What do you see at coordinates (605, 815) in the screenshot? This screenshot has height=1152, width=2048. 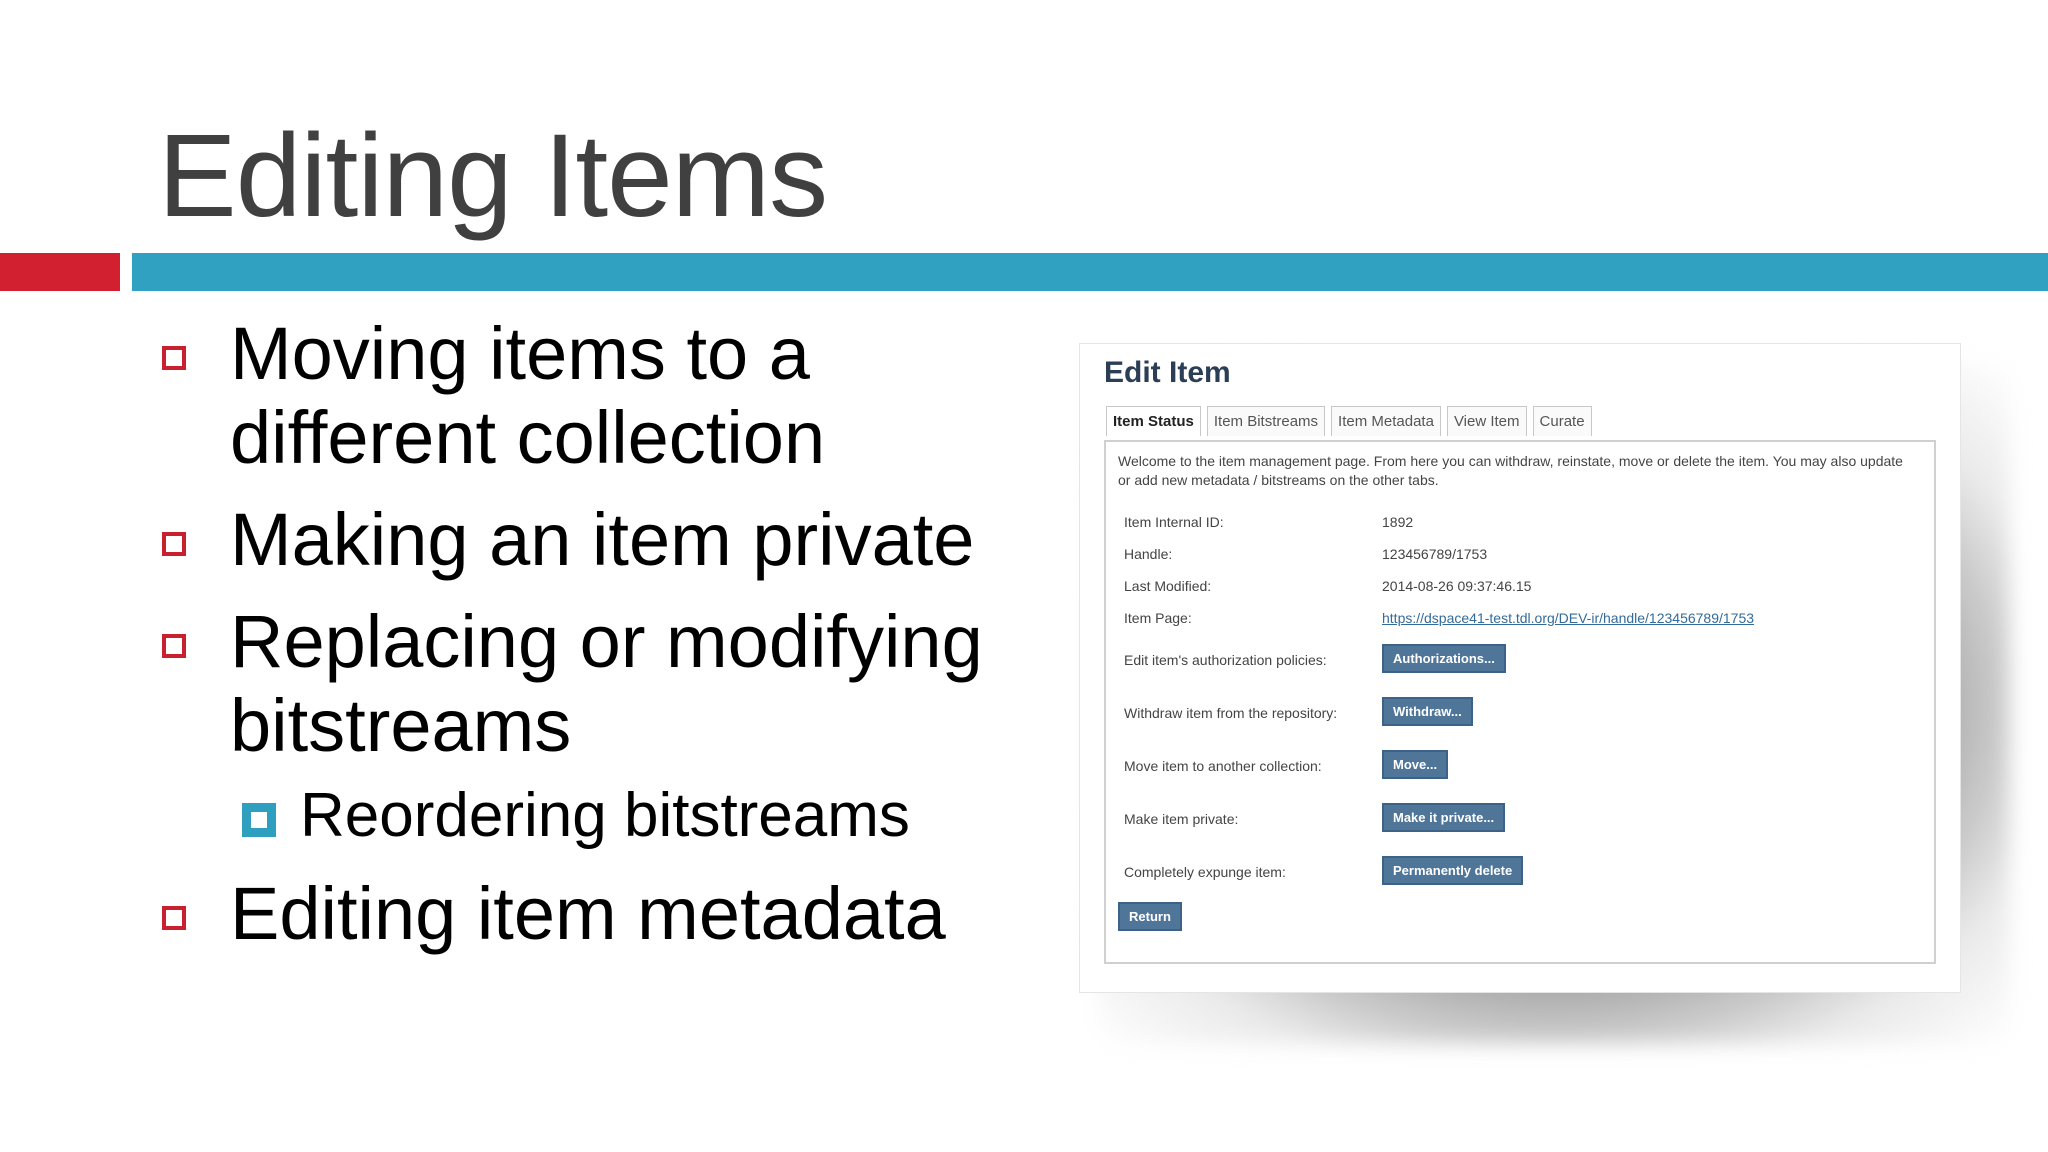 I see `sub-bullet-text: Reordering bitstreams` at bounding box center [605, 815].